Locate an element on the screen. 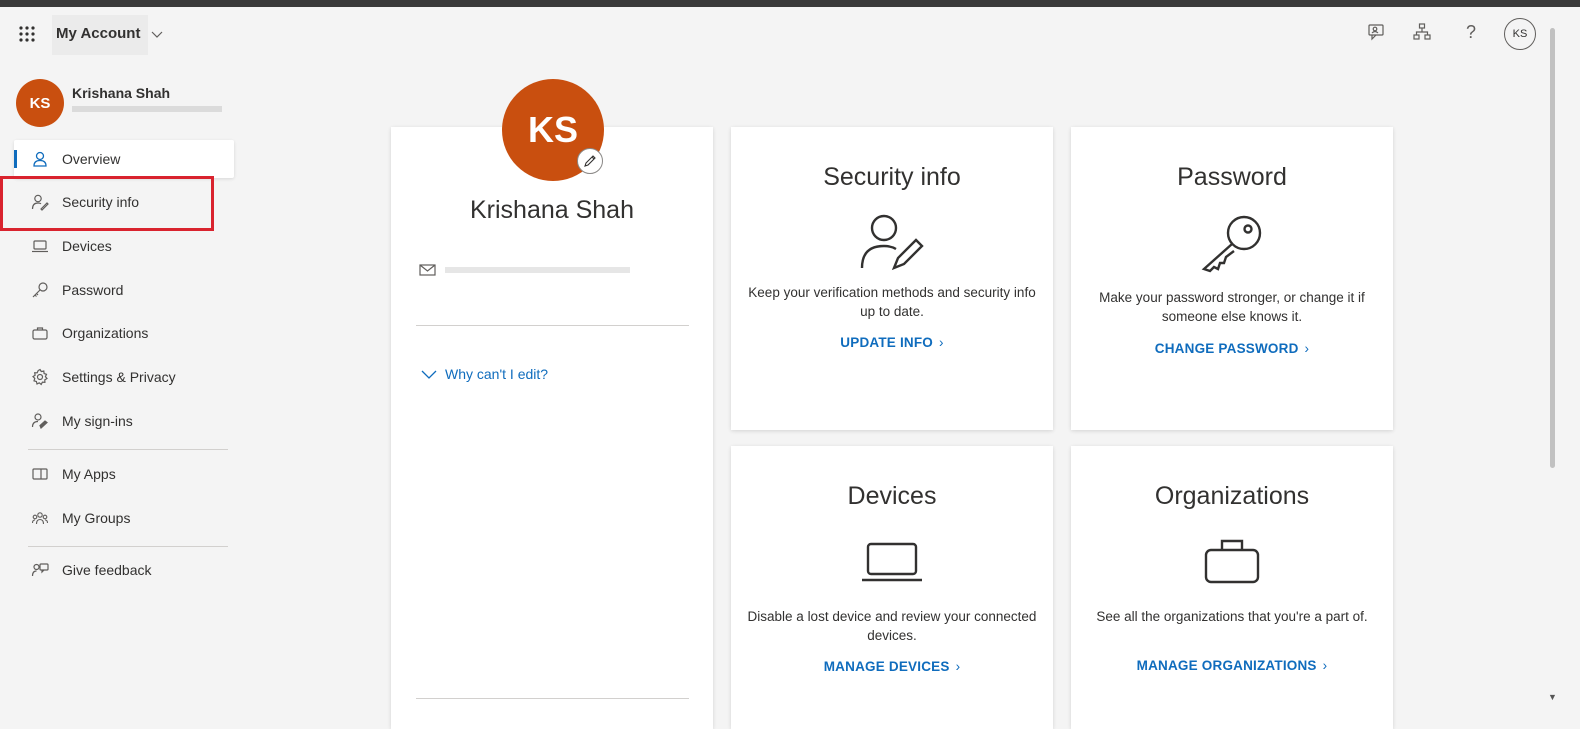  page-scrollbar: ▼ is located at coordinates (1553, 370).